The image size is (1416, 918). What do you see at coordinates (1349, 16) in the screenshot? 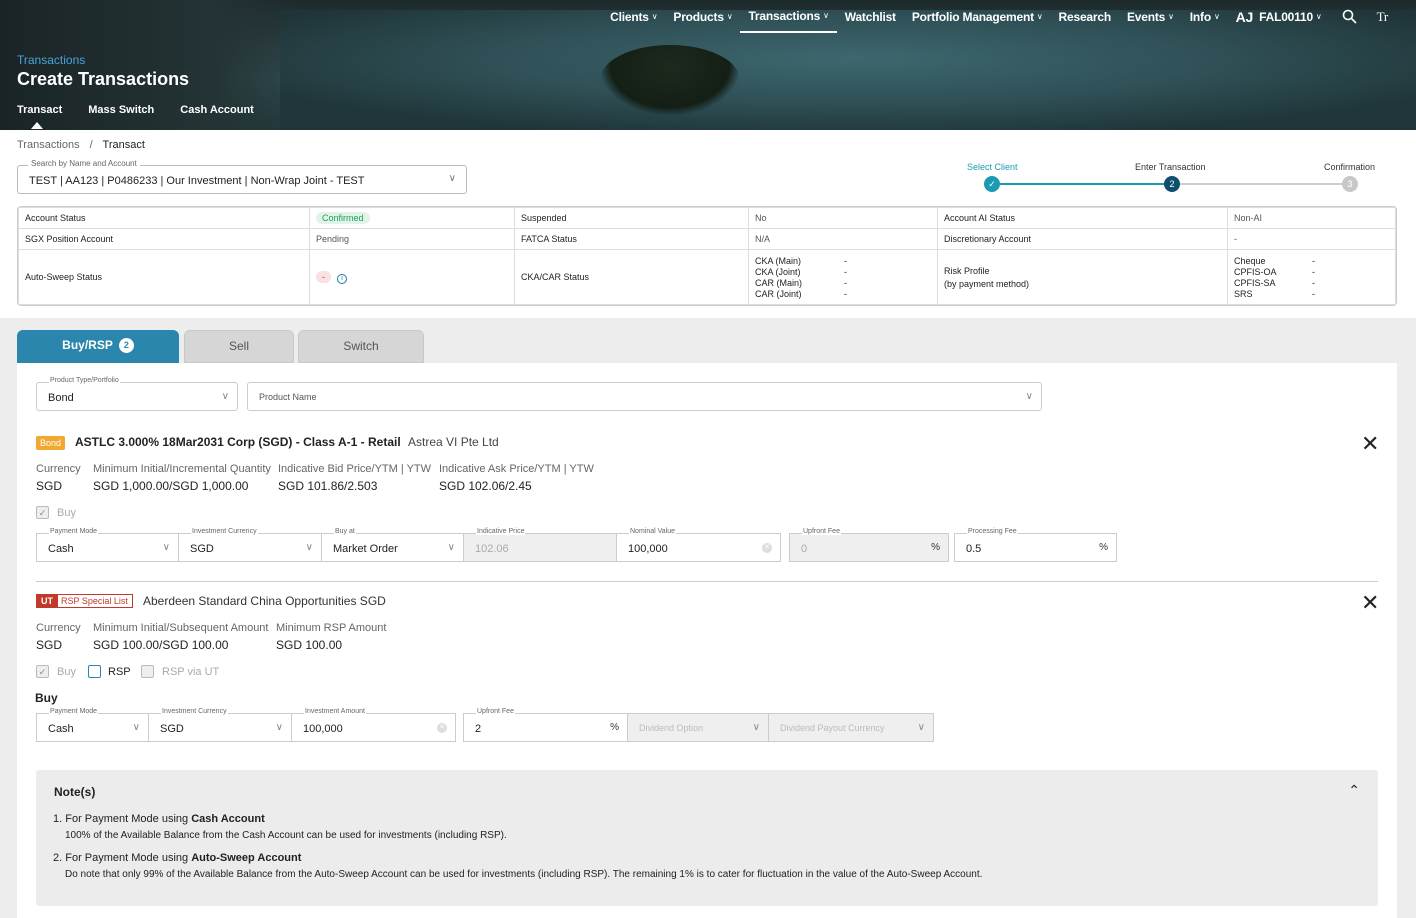
I see `search-icon` at bounding box center [1349, 16].